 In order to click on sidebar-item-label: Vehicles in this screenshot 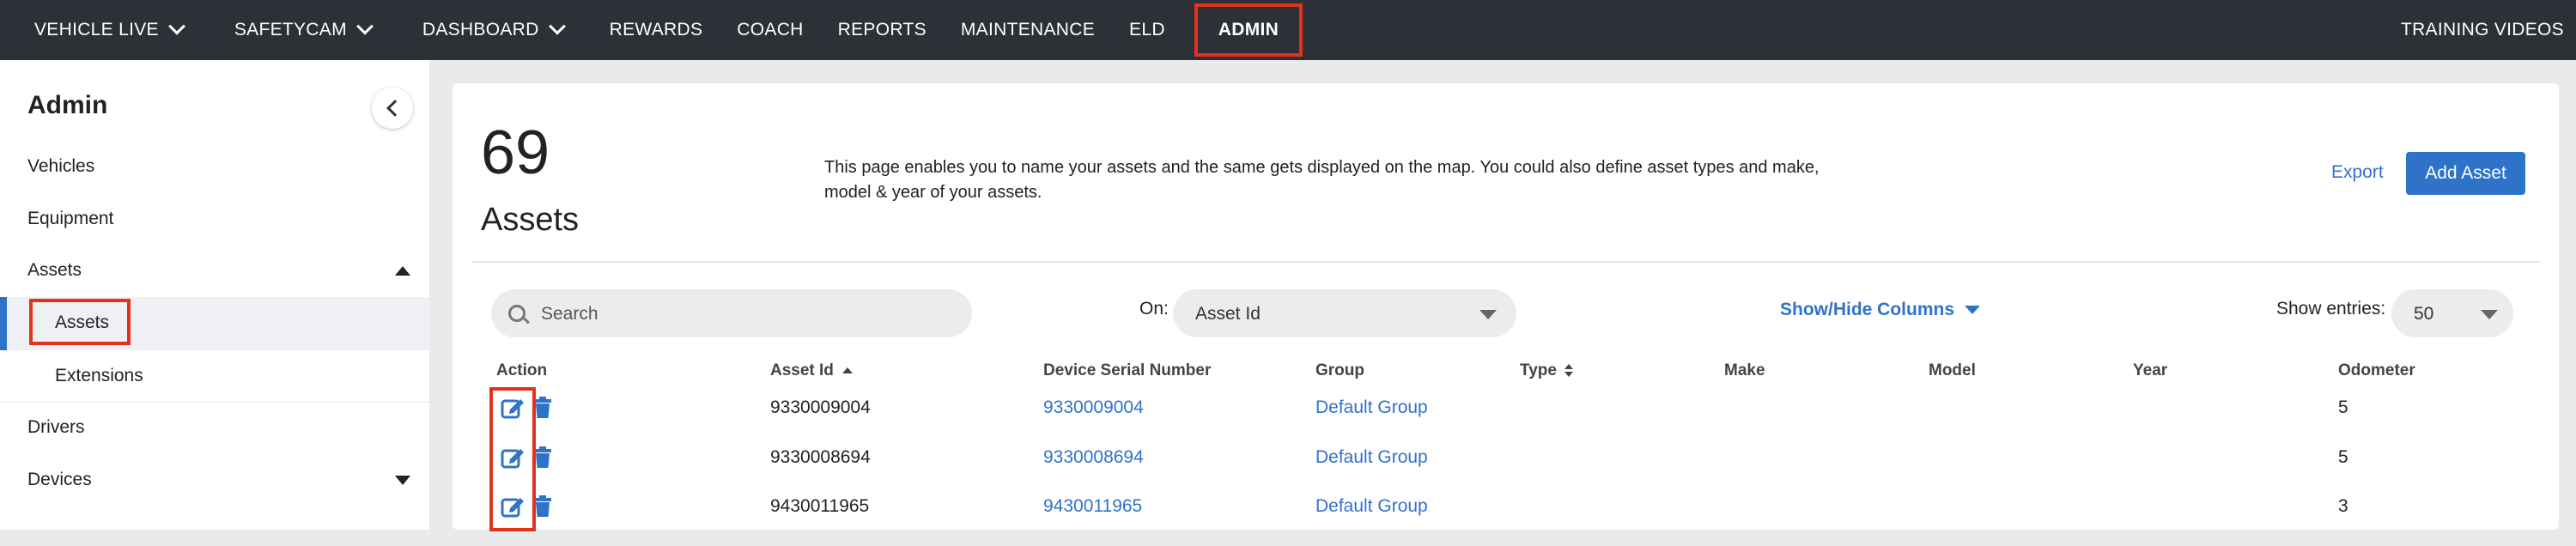, I will do `click(61, 166)`.